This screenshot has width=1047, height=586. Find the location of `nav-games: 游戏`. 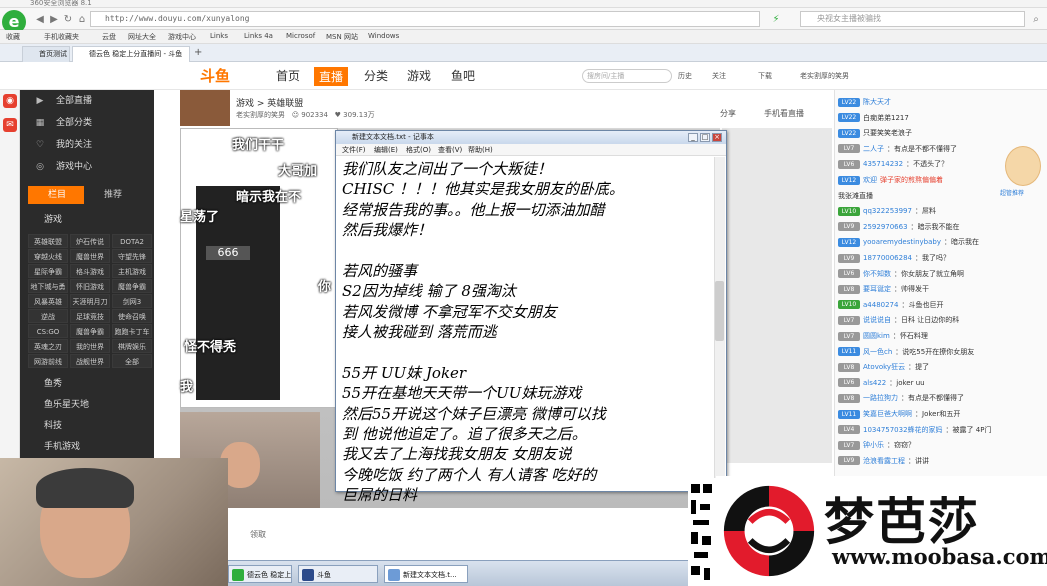

nav-games: 游戏 is located at coordinates (419, 75).